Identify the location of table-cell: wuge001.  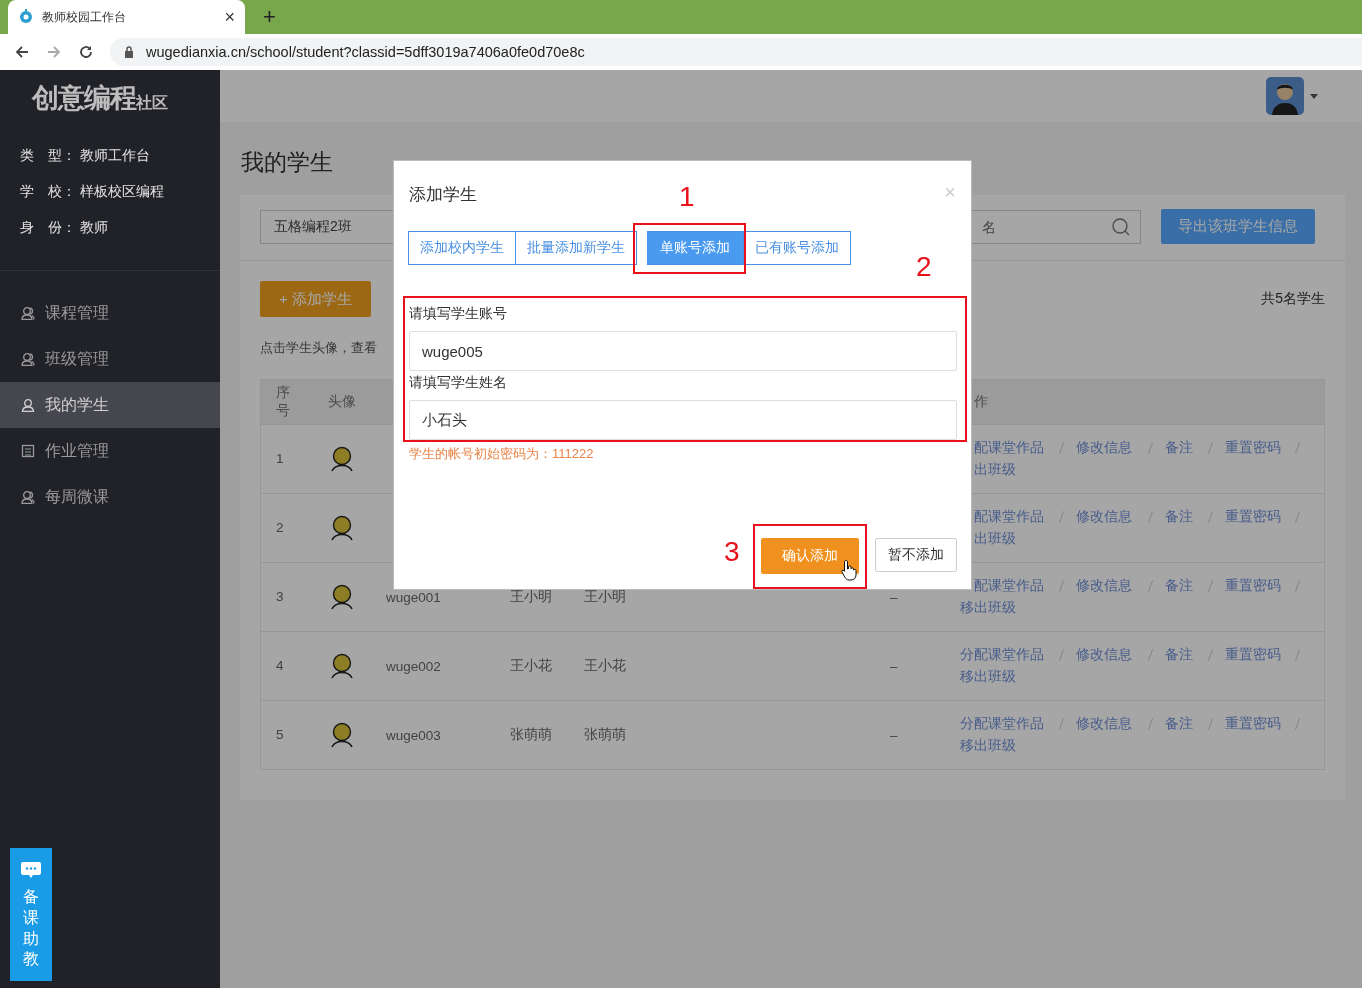
(413, 597).